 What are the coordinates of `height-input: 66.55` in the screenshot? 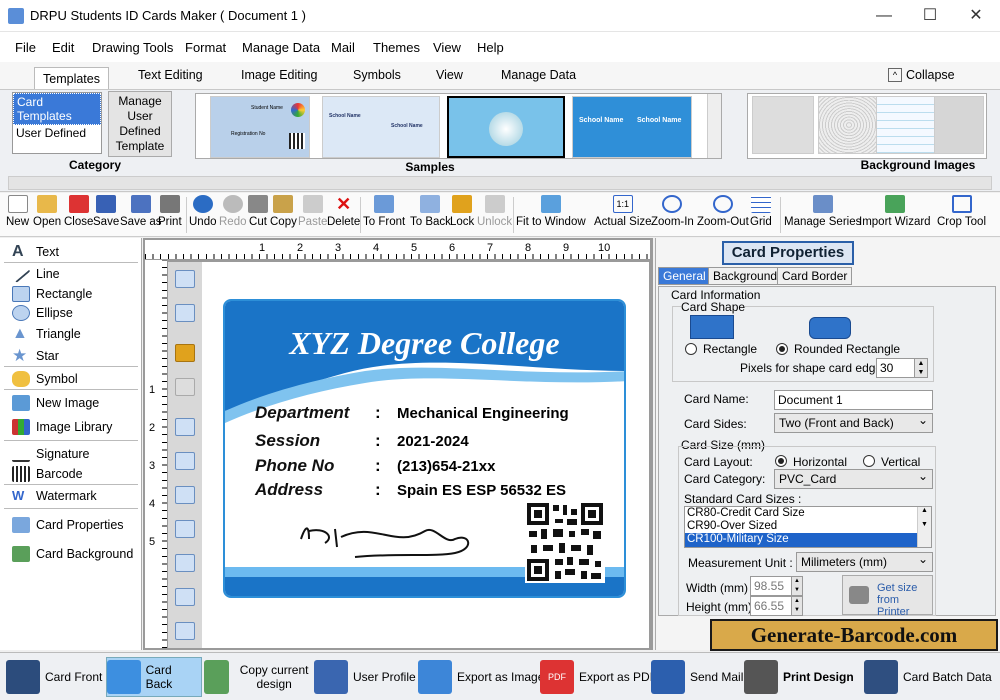 It's located at (771, 606).